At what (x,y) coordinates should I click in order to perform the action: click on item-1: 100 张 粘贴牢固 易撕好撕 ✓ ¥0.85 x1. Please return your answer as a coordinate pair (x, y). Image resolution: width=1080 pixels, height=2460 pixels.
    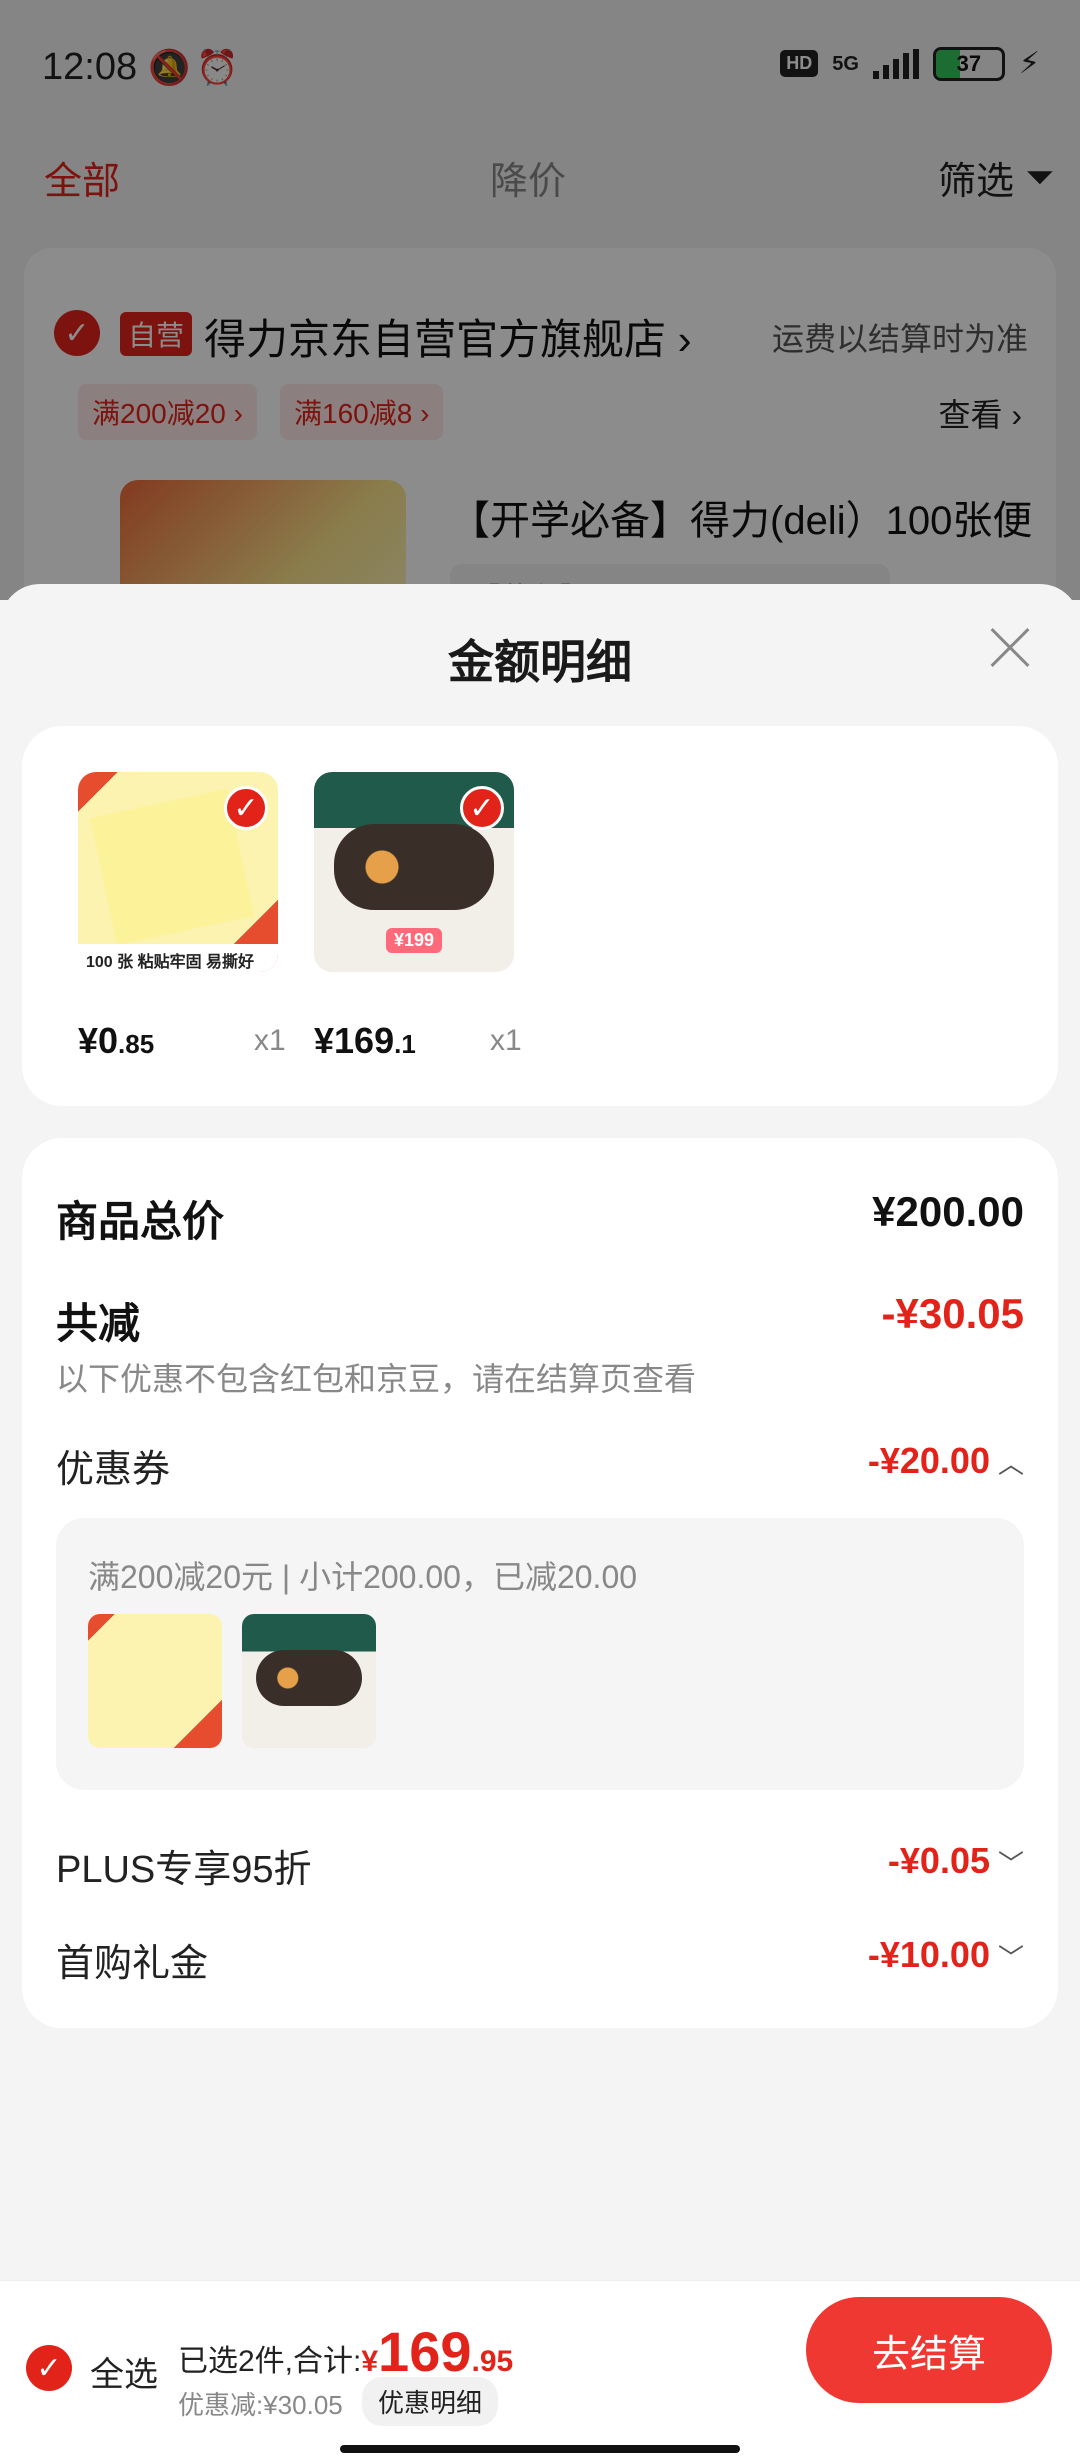
    Looking at the image, I should click on (198, 916).